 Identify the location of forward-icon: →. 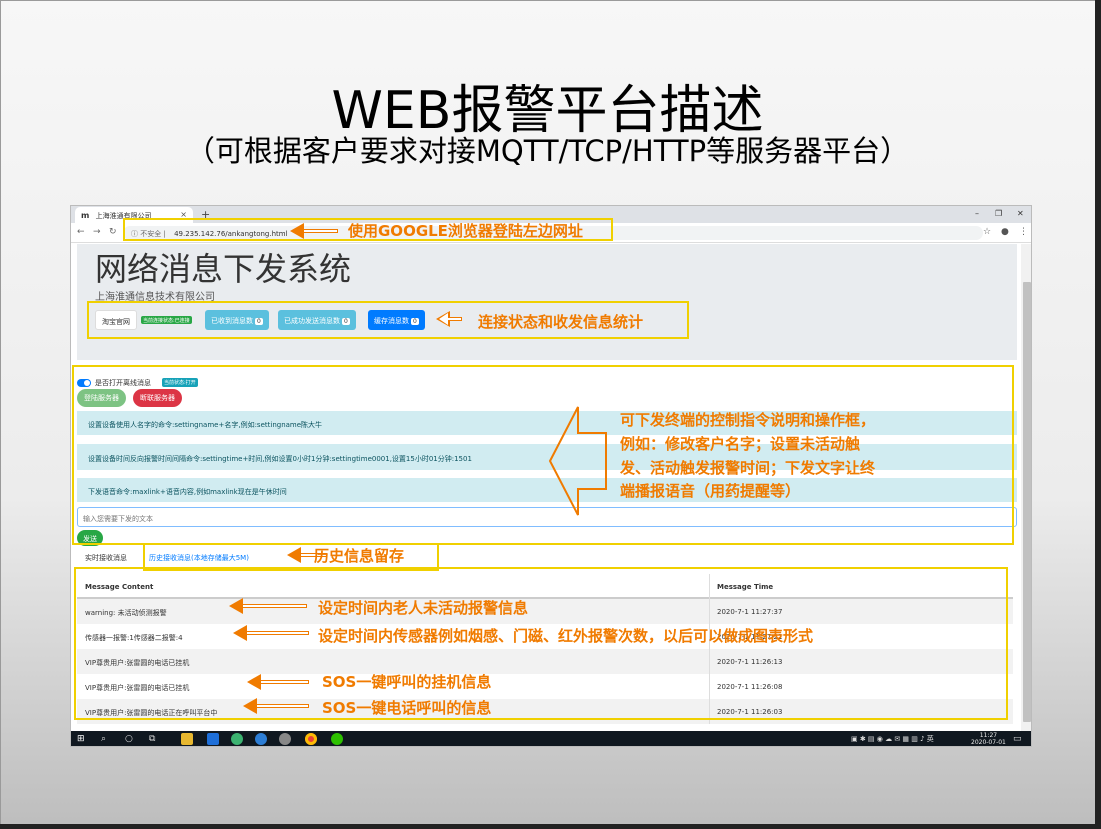
(97, 232).